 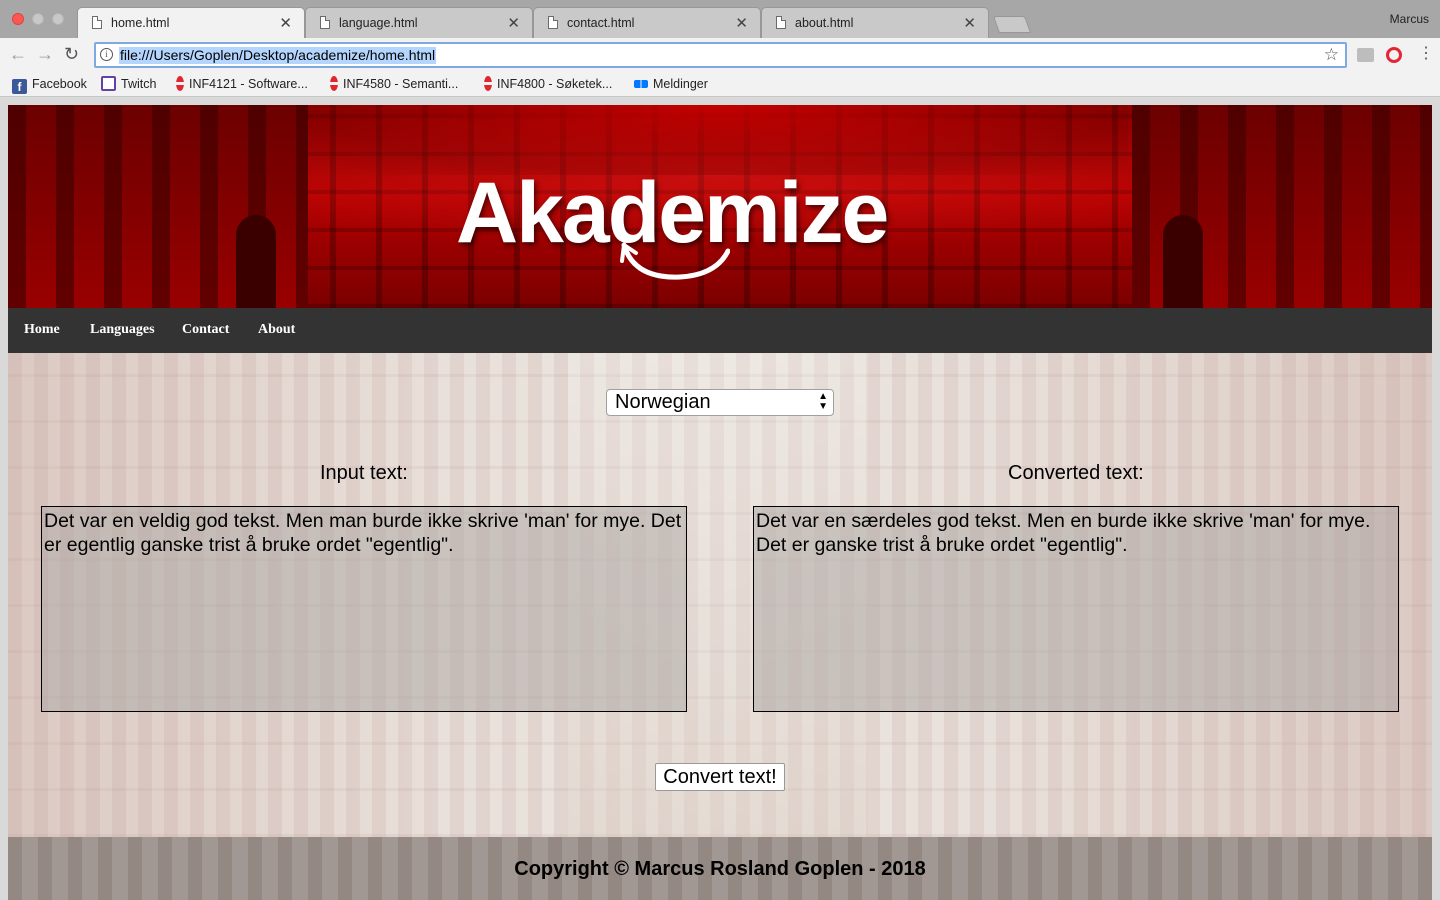 What do you see at coordinates (122, 330) in the screenshot?
I see `nav-languages: Languages` at bounding box center [122, 330].